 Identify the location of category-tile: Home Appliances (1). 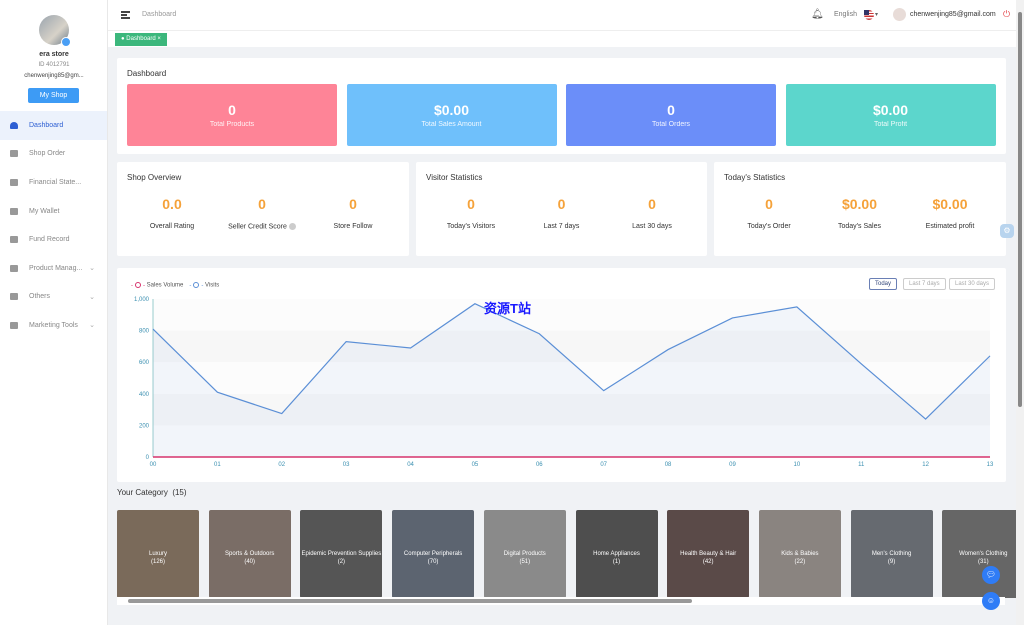
(616, 554).